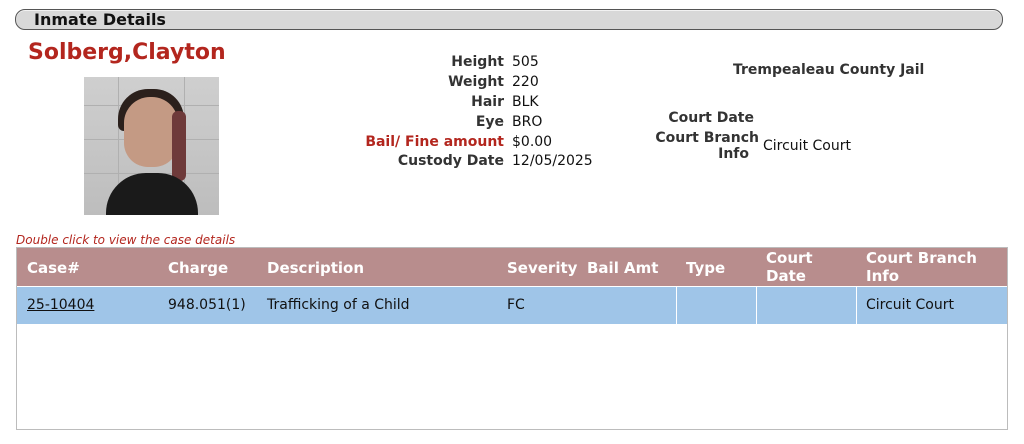 This screenshot has width=1024, height=444. I want to click on hair-label: Hair, so click(487, 102).